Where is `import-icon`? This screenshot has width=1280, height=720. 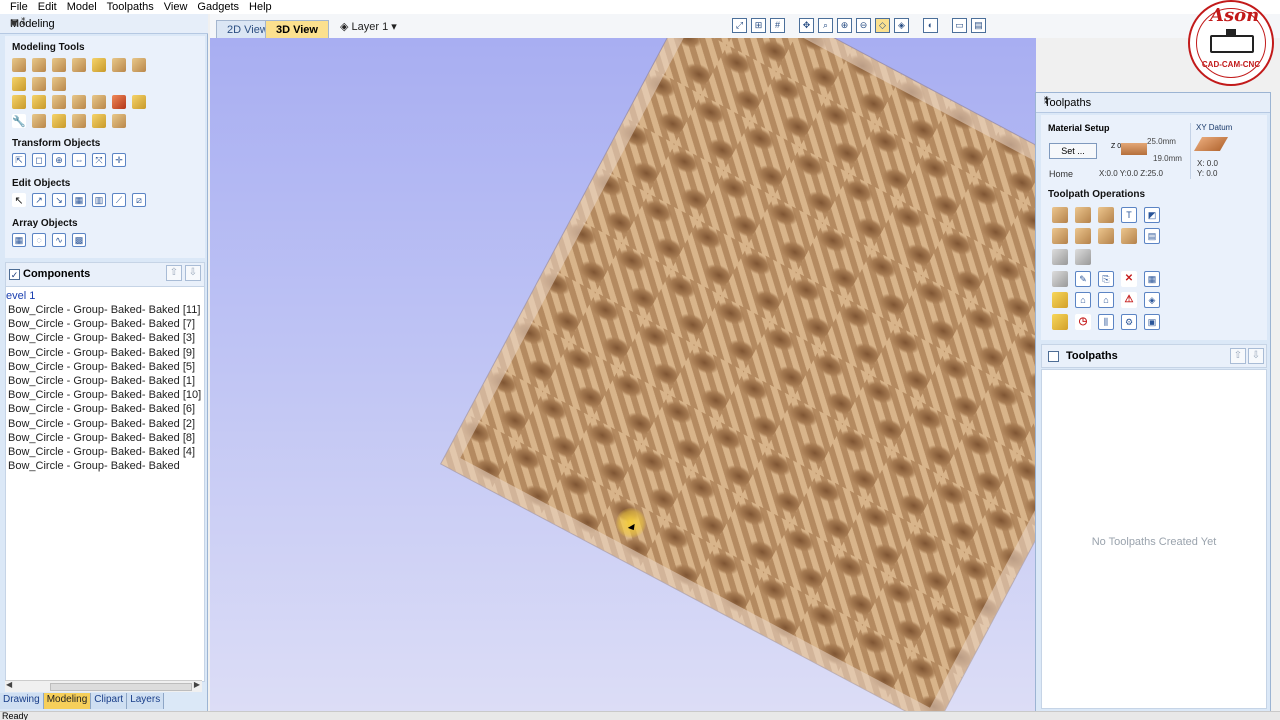
import-icon is located at coordinates (19, 84).